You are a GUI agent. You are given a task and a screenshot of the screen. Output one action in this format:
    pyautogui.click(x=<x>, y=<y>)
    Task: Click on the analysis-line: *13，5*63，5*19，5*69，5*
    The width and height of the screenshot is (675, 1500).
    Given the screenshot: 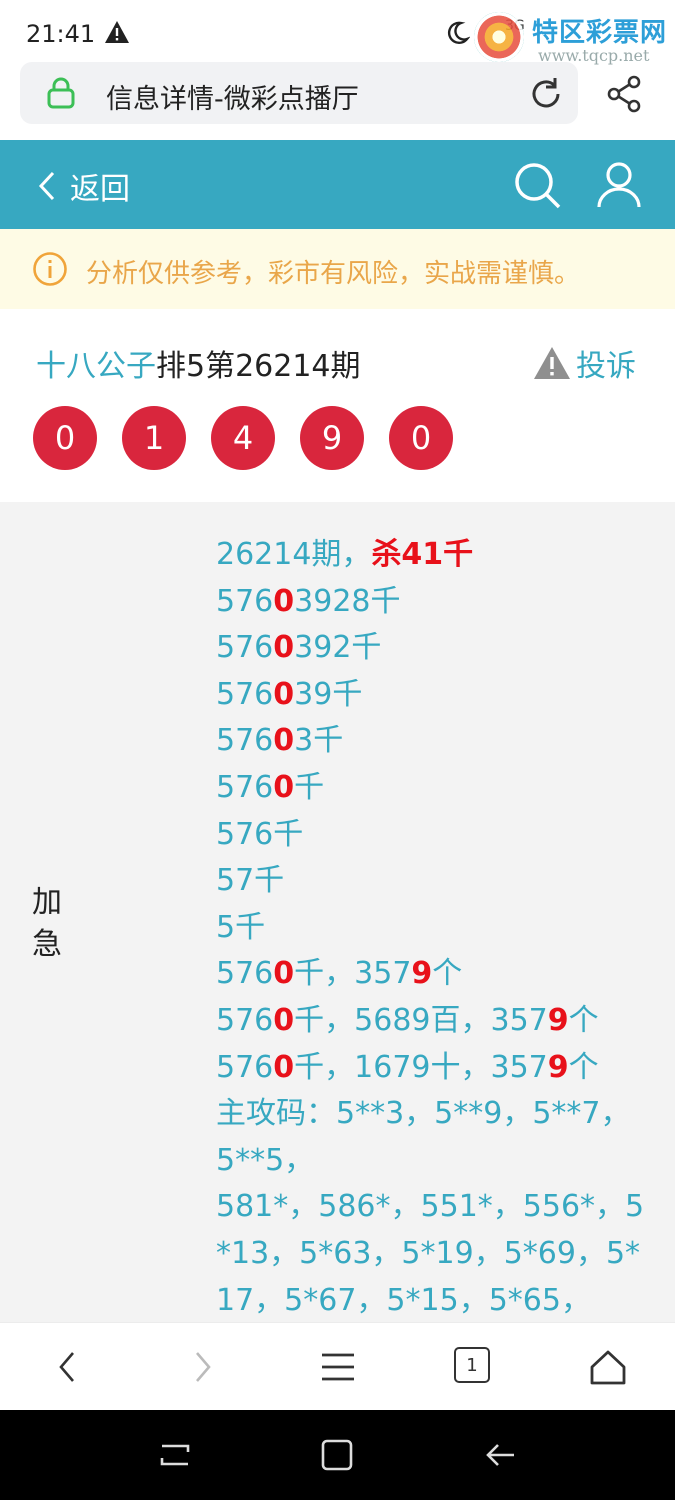 What is the action you would take?
    pyautogui.click(x=431, y=1254)
    